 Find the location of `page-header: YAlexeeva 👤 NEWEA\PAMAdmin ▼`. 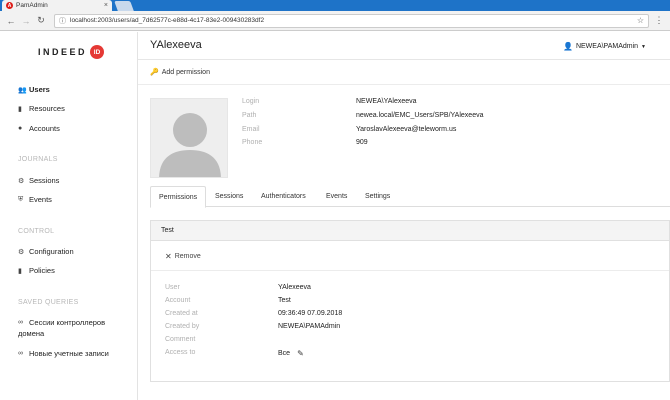

page-header: YAlexeeva 👤 NEWEA\PAMAdmin ▼ is located at coordinates (404, 46).